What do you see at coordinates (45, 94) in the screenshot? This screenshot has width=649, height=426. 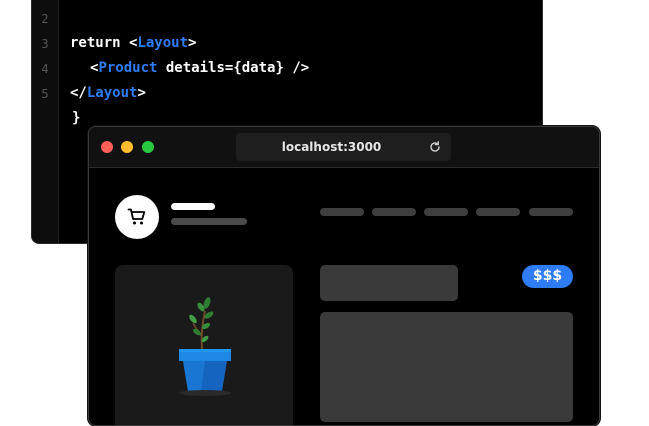 I see `line-number: 5` at bounding box center [45, 94].